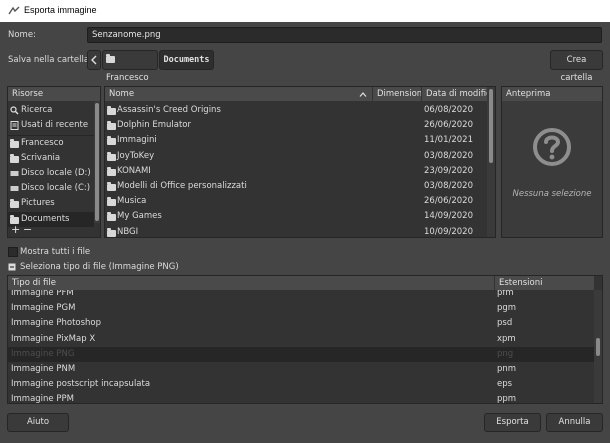 This screenshot has height=443, width=610. What do you see at coordinates (134, 170) in the screenshot?
I see `file-name: KONAMI` at bounding box center [134, 170].